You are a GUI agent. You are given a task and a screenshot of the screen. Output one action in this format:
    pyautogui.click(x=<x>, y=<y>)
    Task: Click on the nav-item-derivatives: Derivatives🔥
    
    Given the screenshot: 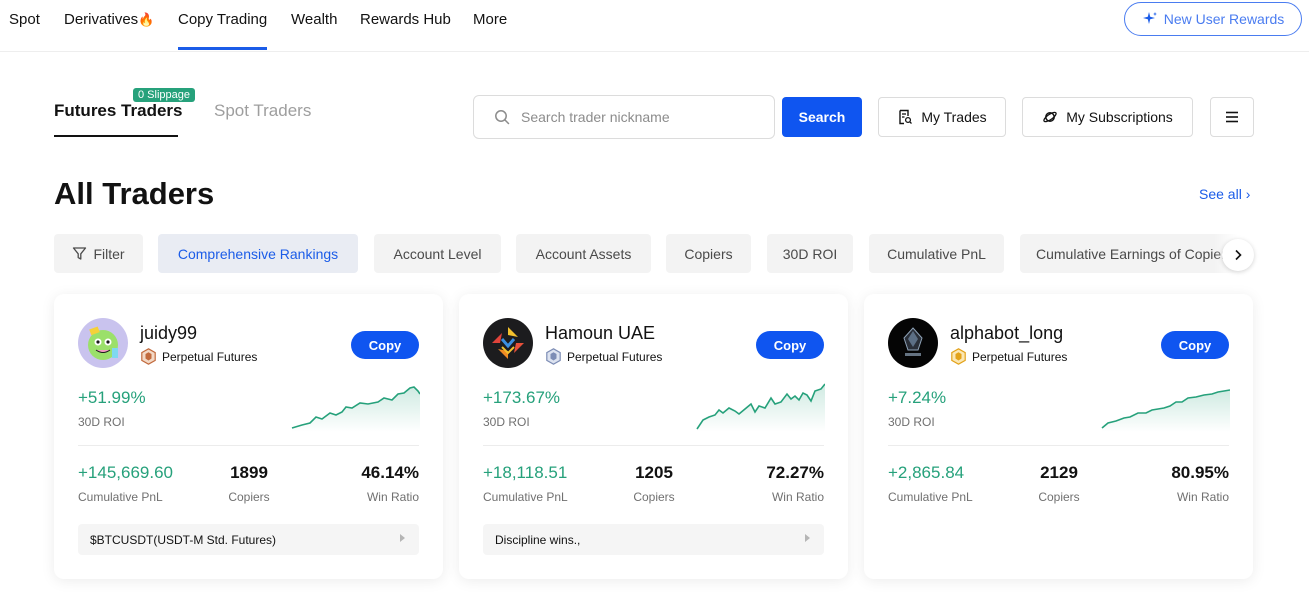 What is the action you would take?
    pyautogui.click(x=109, y=19)
    